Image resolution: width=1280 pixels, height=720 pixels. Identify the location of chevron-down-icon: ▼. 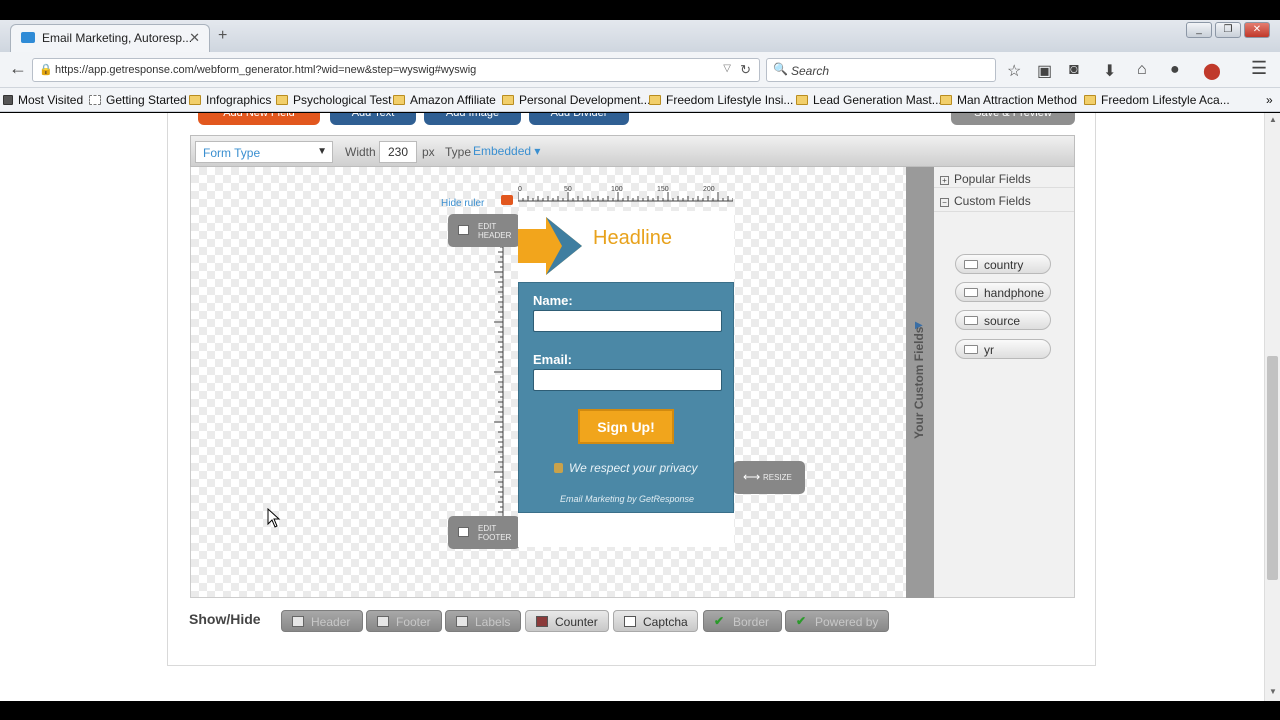
(322, 151).